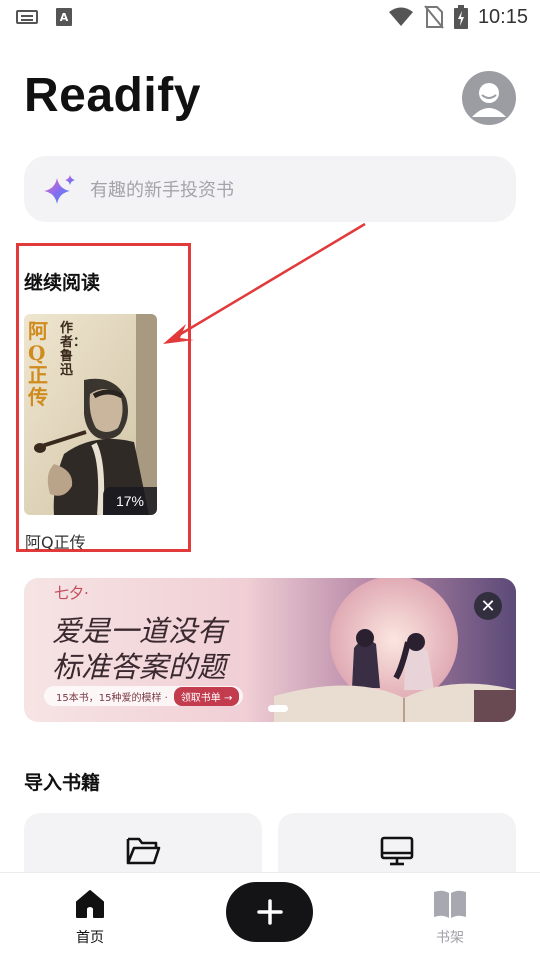 The width and height of the screenshot is (540, 960). What do you see at coordinates (55, 541) in the screenshot?
I see `book-title-caption: 阿Q正传` at bounding box center [55, 541].